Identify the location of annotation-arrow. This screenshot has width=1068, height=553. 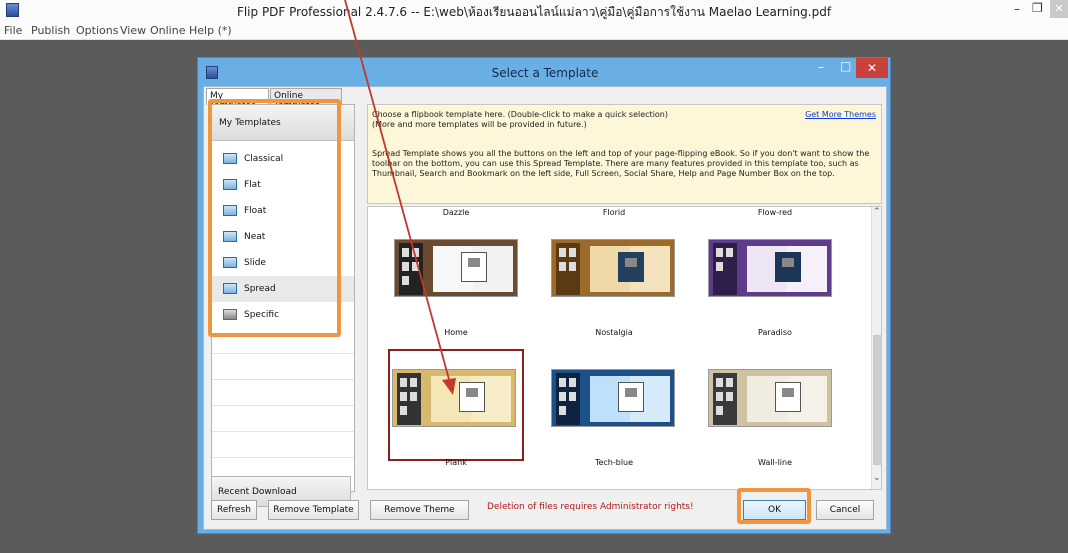
(400, 197).